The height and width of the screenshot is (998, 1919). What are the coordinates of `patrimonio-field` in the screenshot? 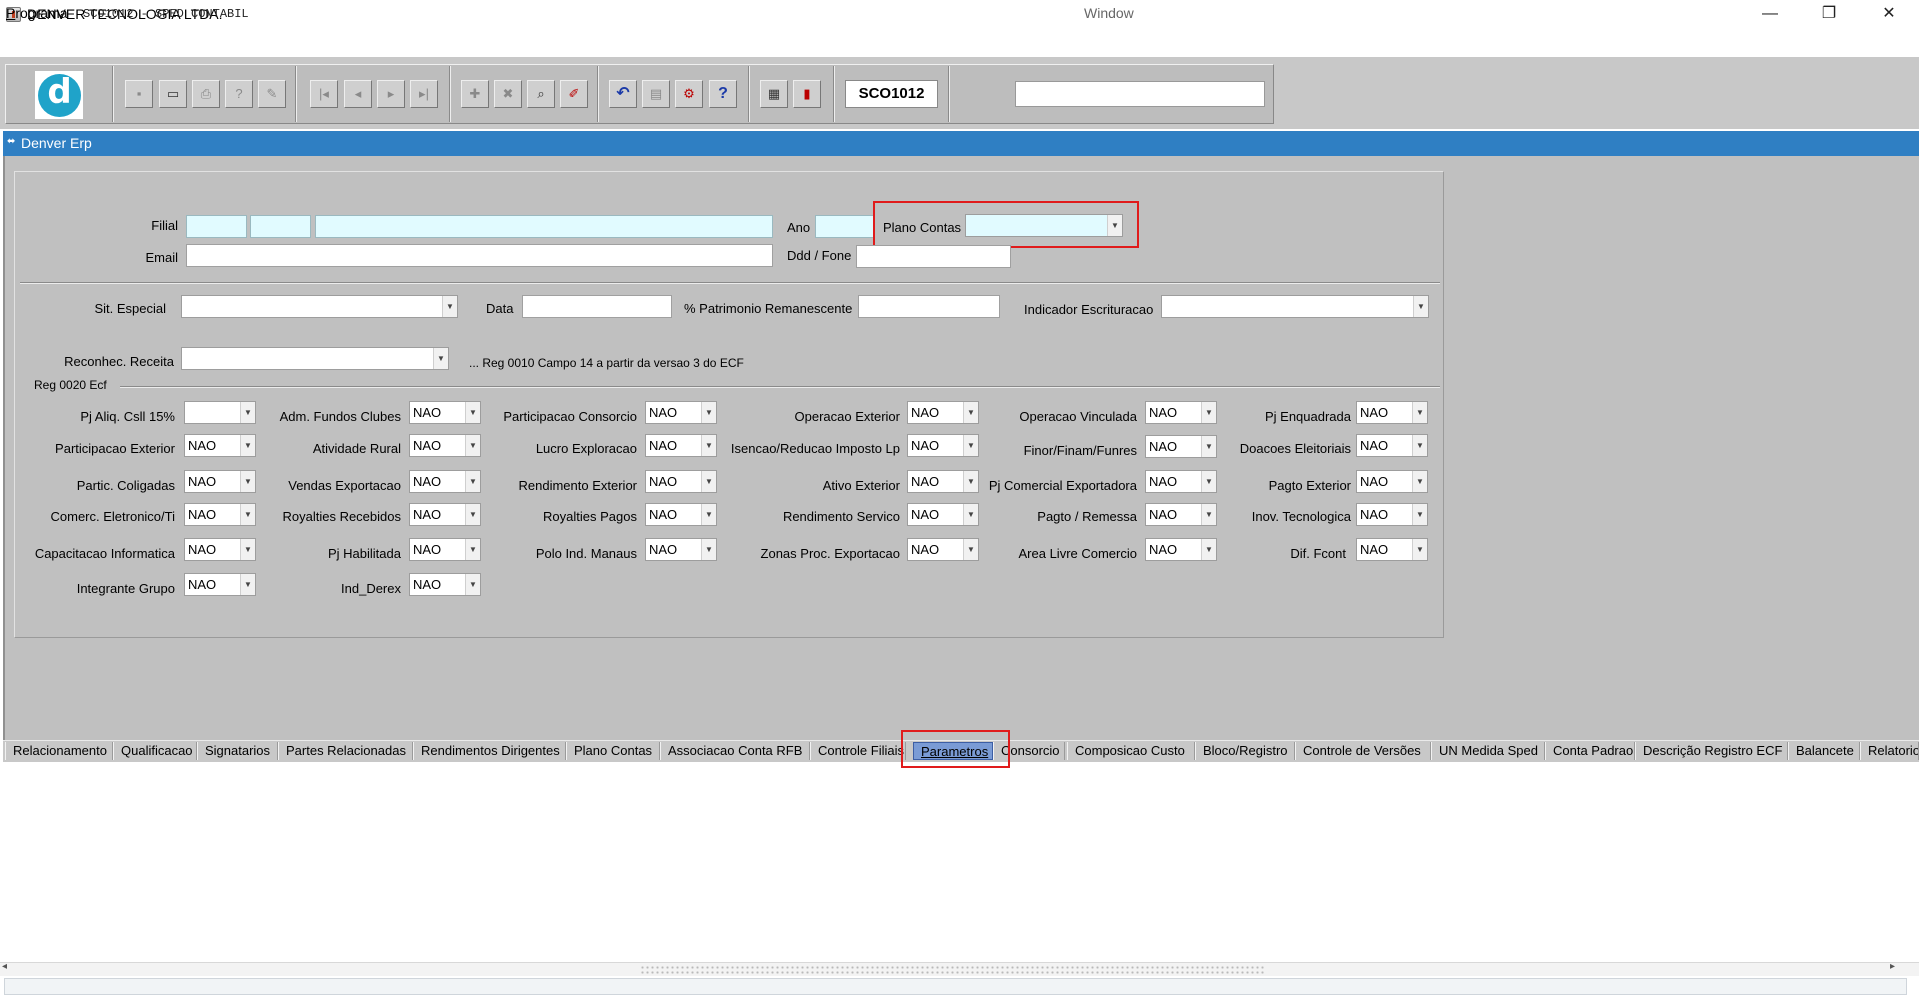 It's located at (929, 306).